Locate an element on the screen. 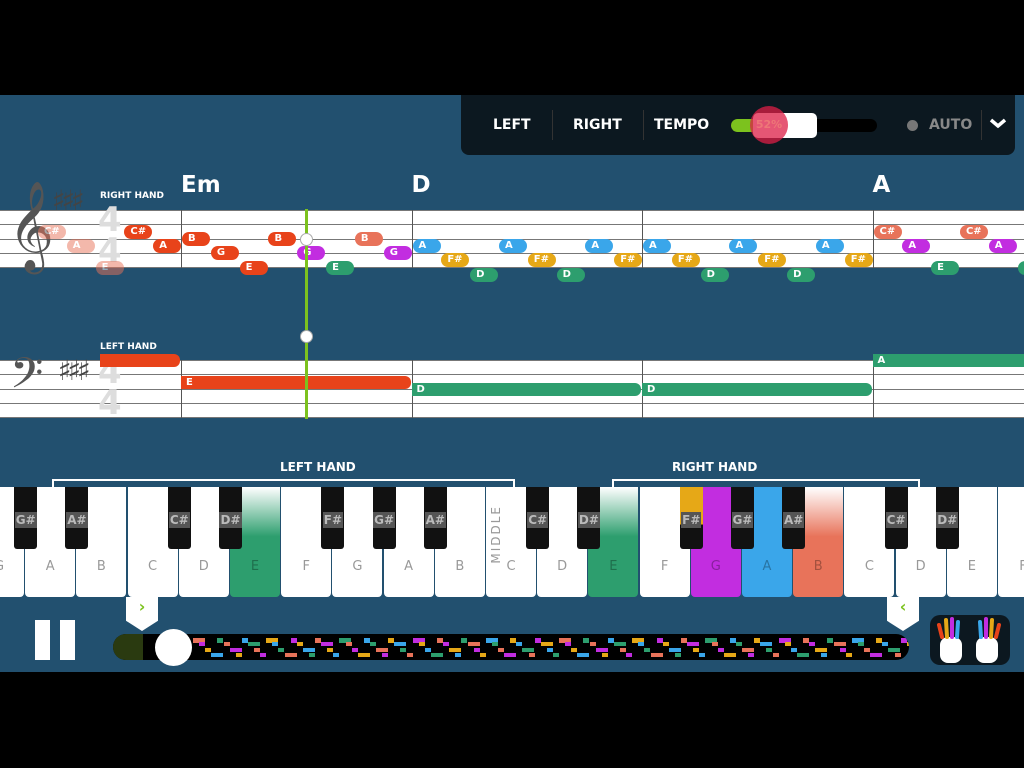 The image size is (1024, 768). tempo-slider: 52% is located at coordinates (804, 125).